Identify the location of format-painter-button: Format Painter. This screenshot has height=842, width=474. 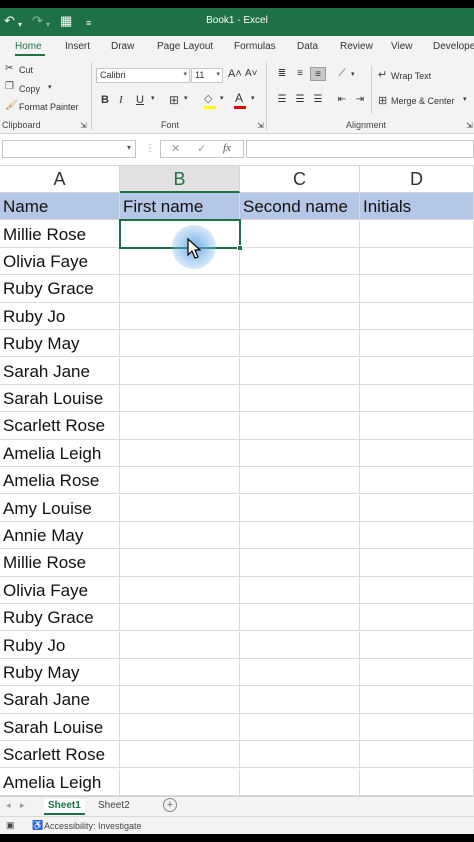
(49, 107).